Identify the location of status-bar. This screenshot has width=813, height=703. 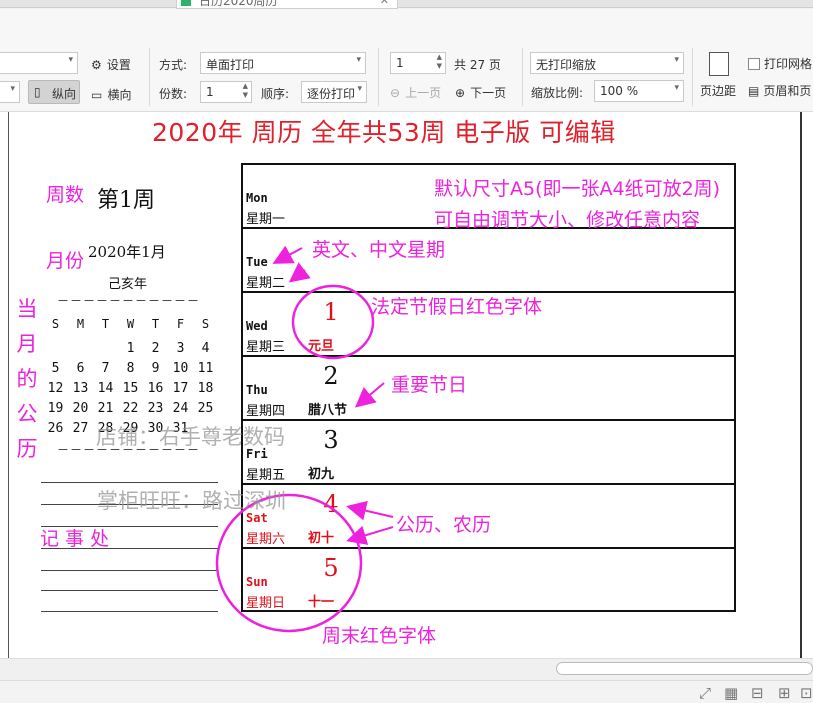
(406, 691).